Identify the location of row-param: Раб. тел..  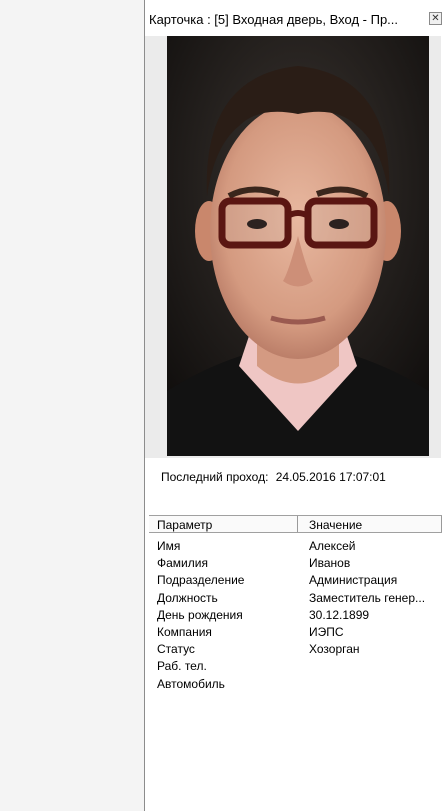
(182, 666).